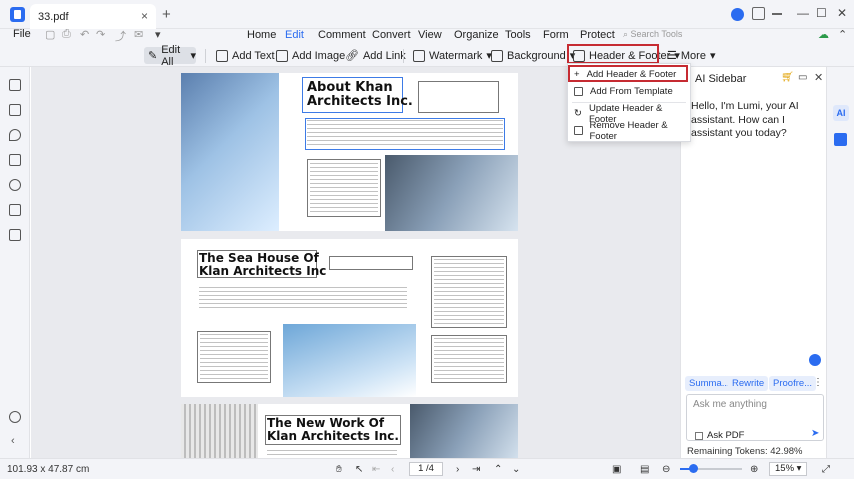 The width and height of the screenshot is (854, 479). I want to click on menu-home: Home, so click(261, 35).